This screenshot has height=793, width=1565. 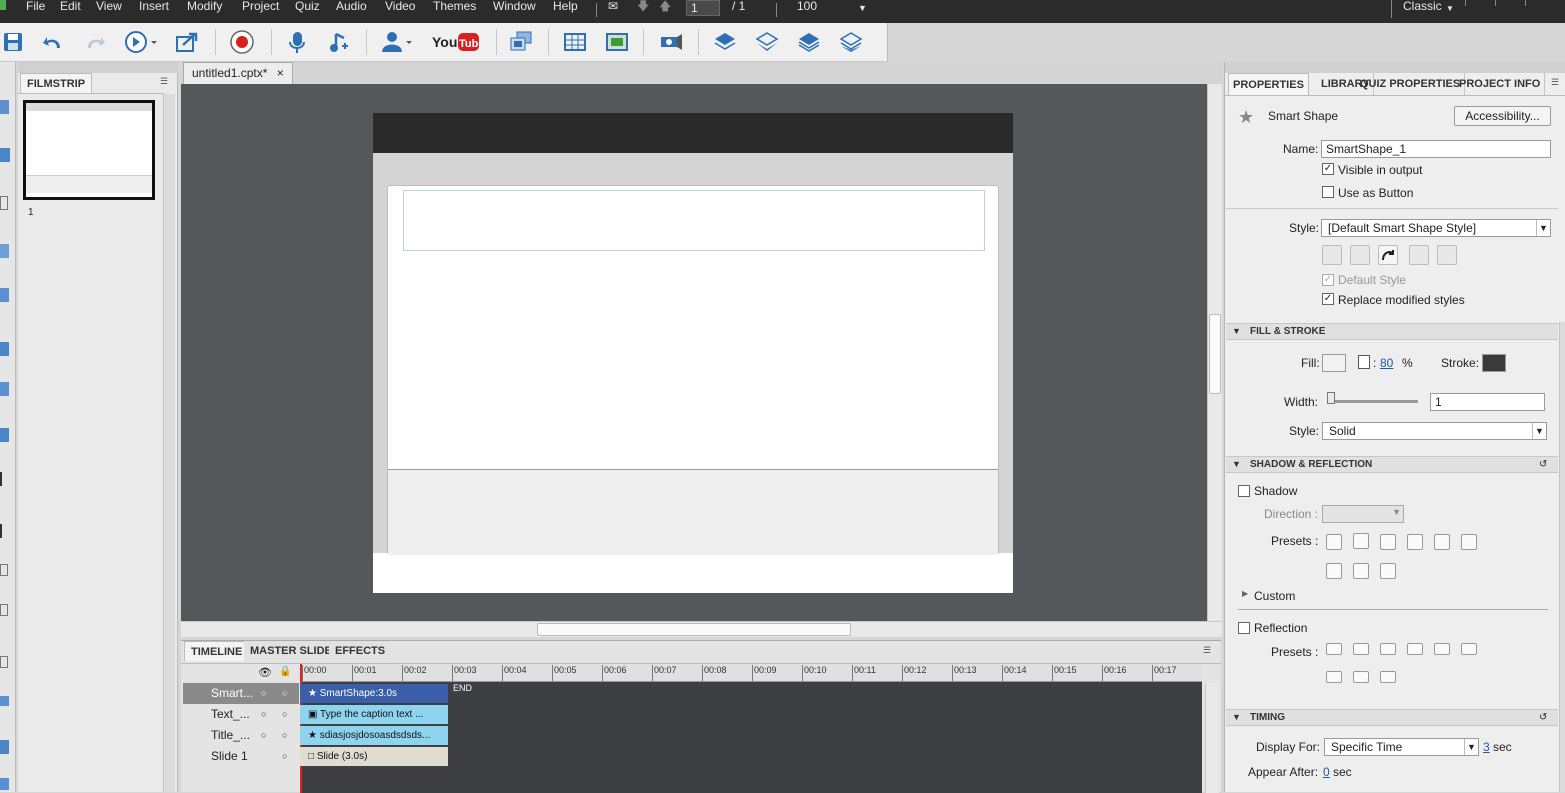 I want to click on fill-color-swatch, so click(x=1334, y=363).